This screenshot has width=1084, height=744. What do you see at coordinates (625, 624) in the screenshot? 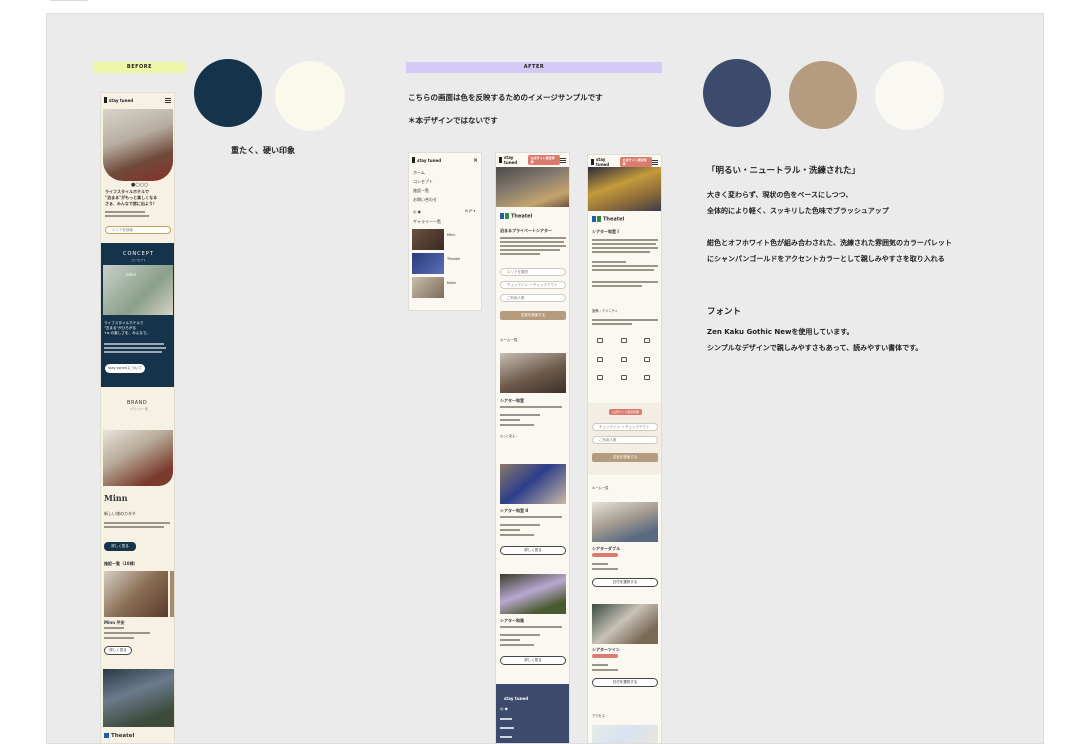
I see `room-photo-twin` at bounding box center [625, 624].